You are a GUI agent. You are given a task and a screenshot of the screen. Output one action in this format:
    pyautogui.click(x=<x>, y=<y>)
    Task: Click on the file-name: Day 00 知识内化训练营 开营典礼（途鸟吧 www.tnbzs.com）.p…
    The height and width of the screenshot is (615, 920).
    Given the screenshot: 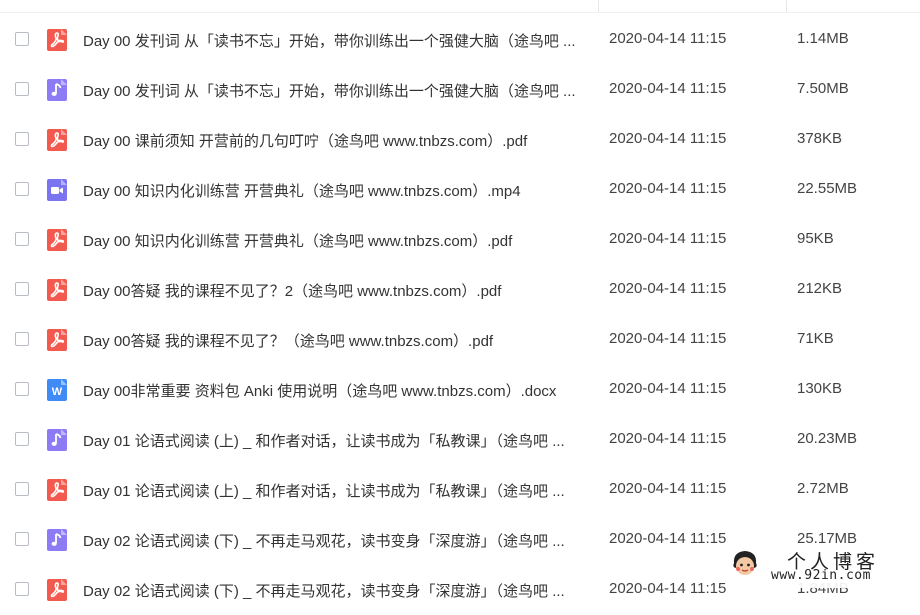 What is the action you would take?
    pyautogui.click(x=335, y=240)
    